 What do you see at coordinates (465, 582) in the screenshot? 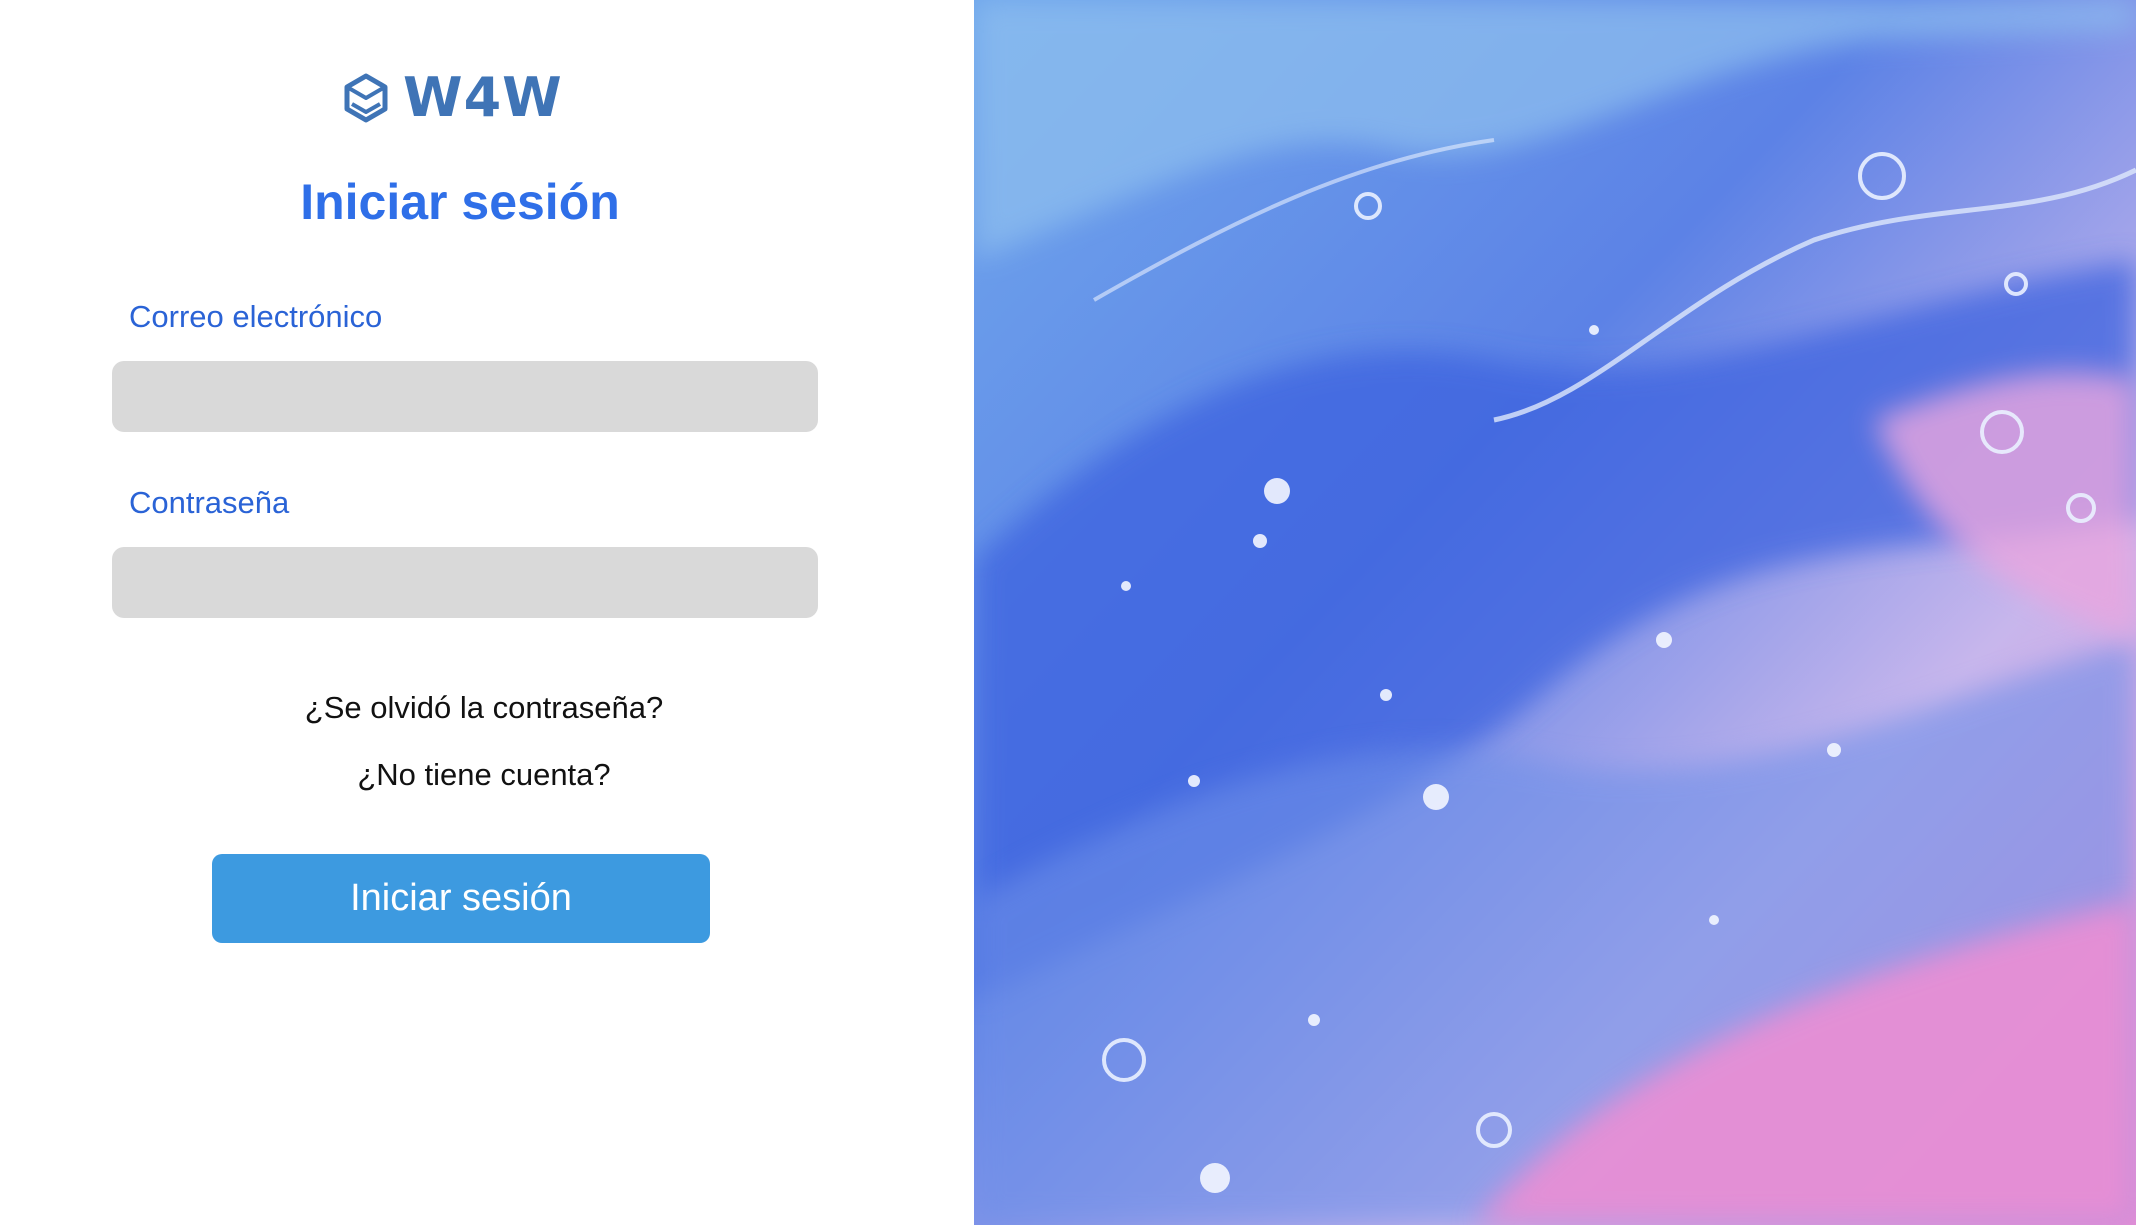
I see `password-field` at bounding box center [465, 582].